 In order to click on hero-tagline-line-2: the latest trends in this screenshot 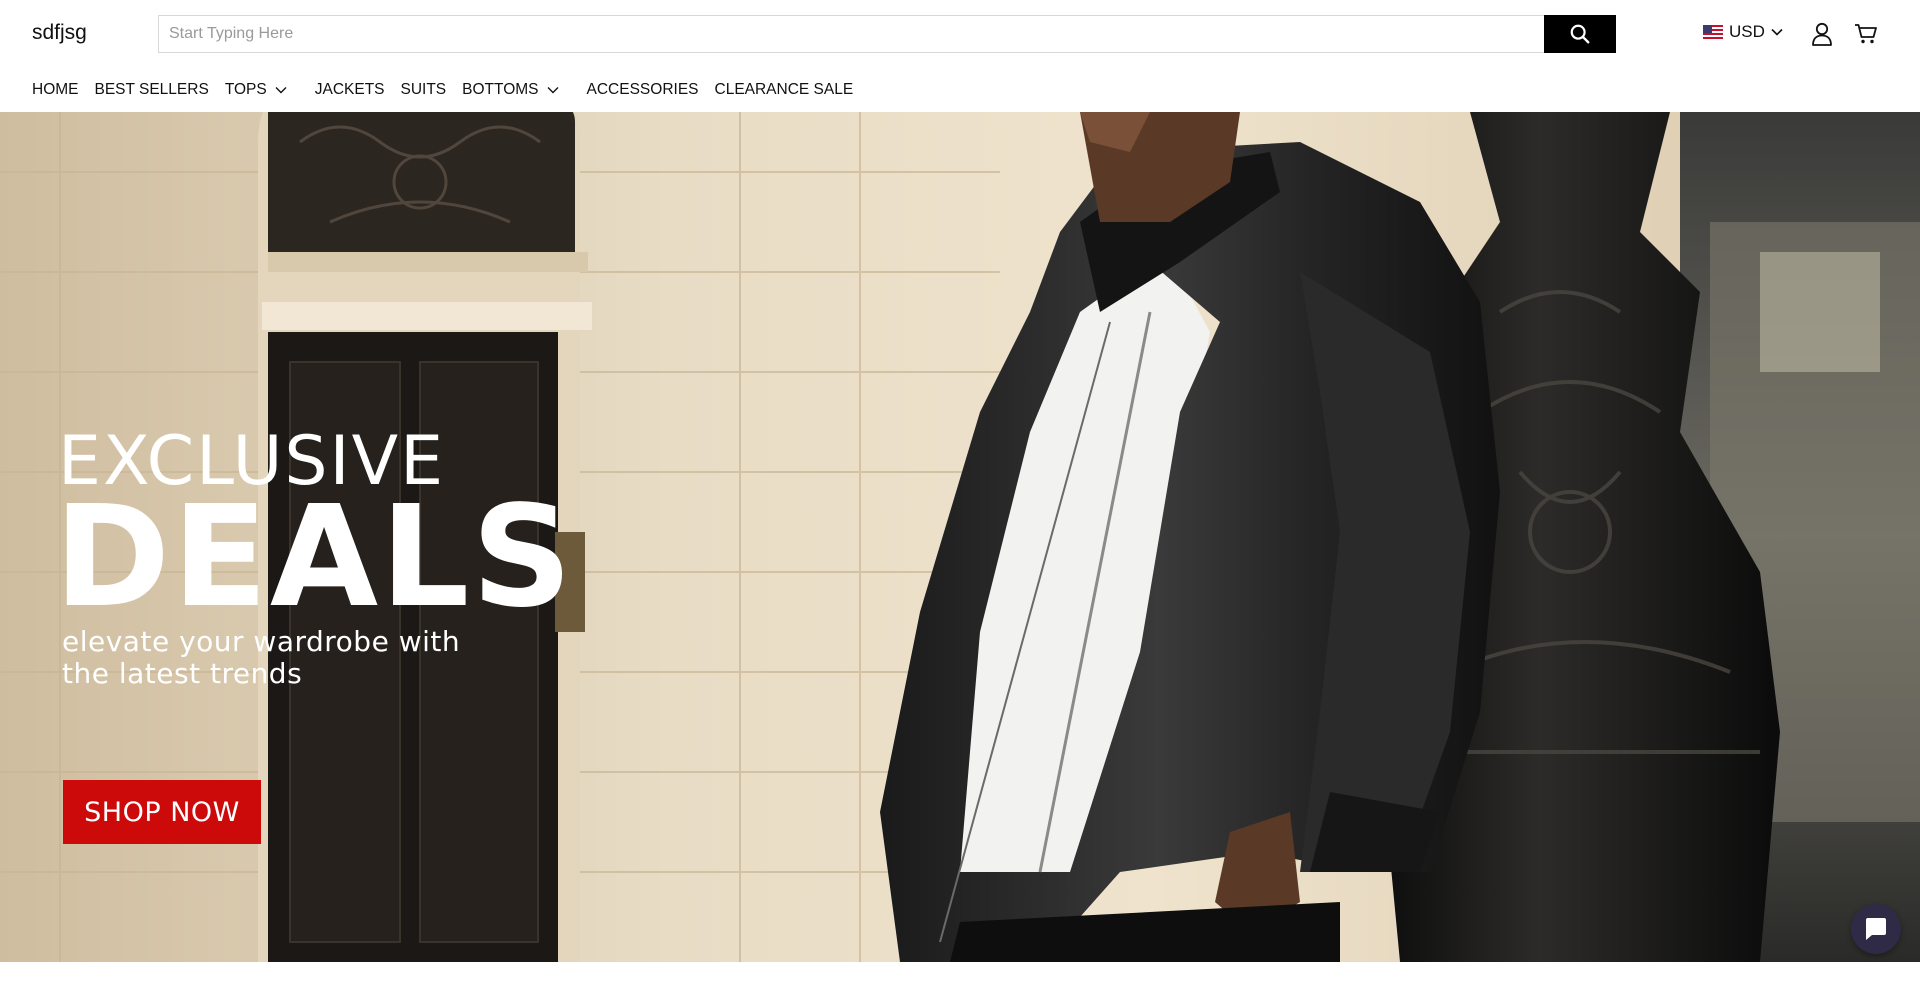, I will do `click(182, 673)`.